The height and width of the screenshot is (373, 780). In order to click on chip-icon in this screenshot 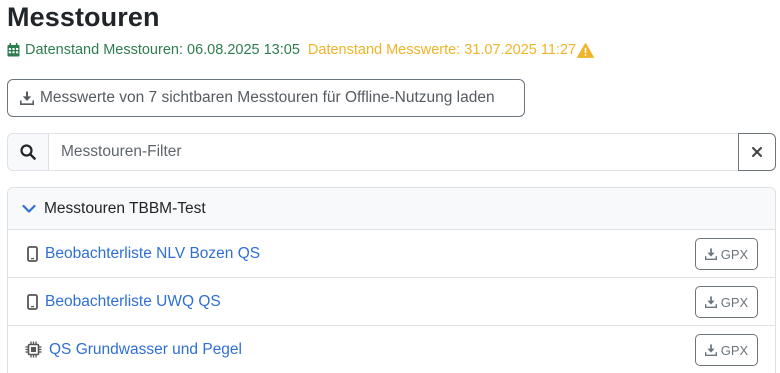, I will do `click(33, 349)`.